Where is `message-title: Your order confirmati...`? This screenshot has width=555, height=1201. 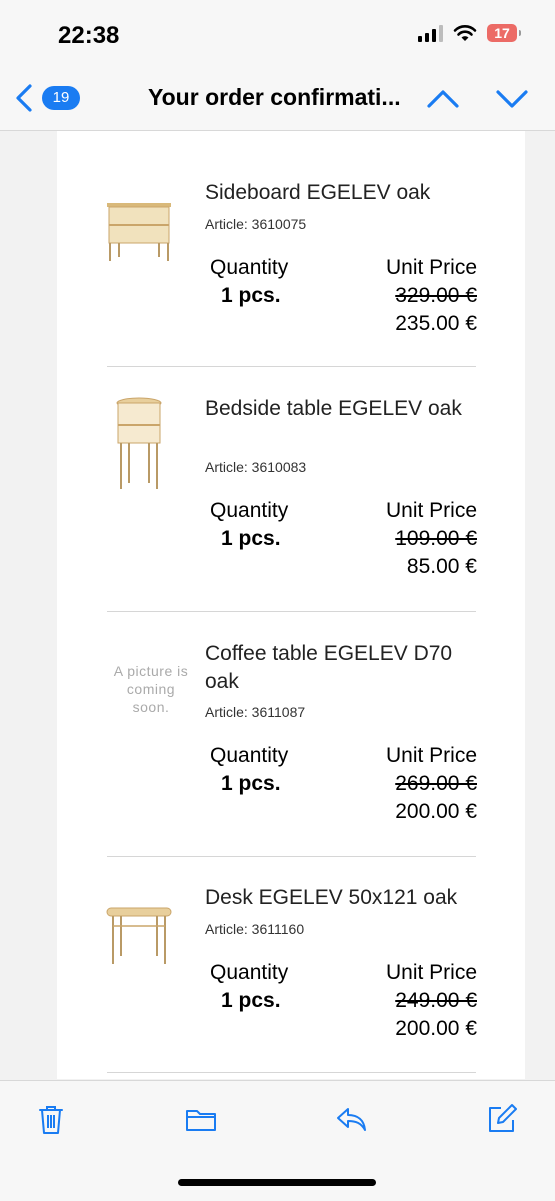 message-title: Your order confirmati... is located at coordinates (274, 97).